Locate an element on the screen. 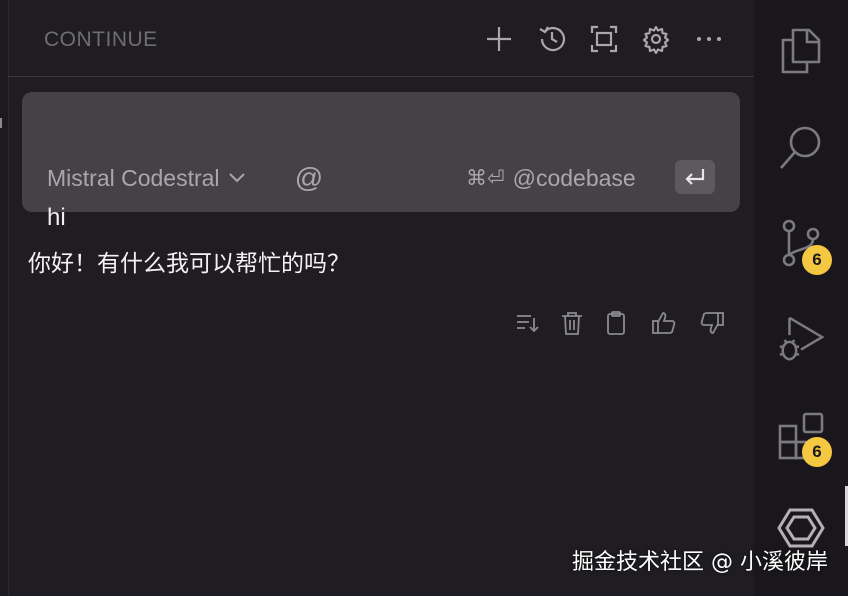 Image resolution: width=848 pixels, height=596 pixels. copy-button is located at coordinates (616, 323).